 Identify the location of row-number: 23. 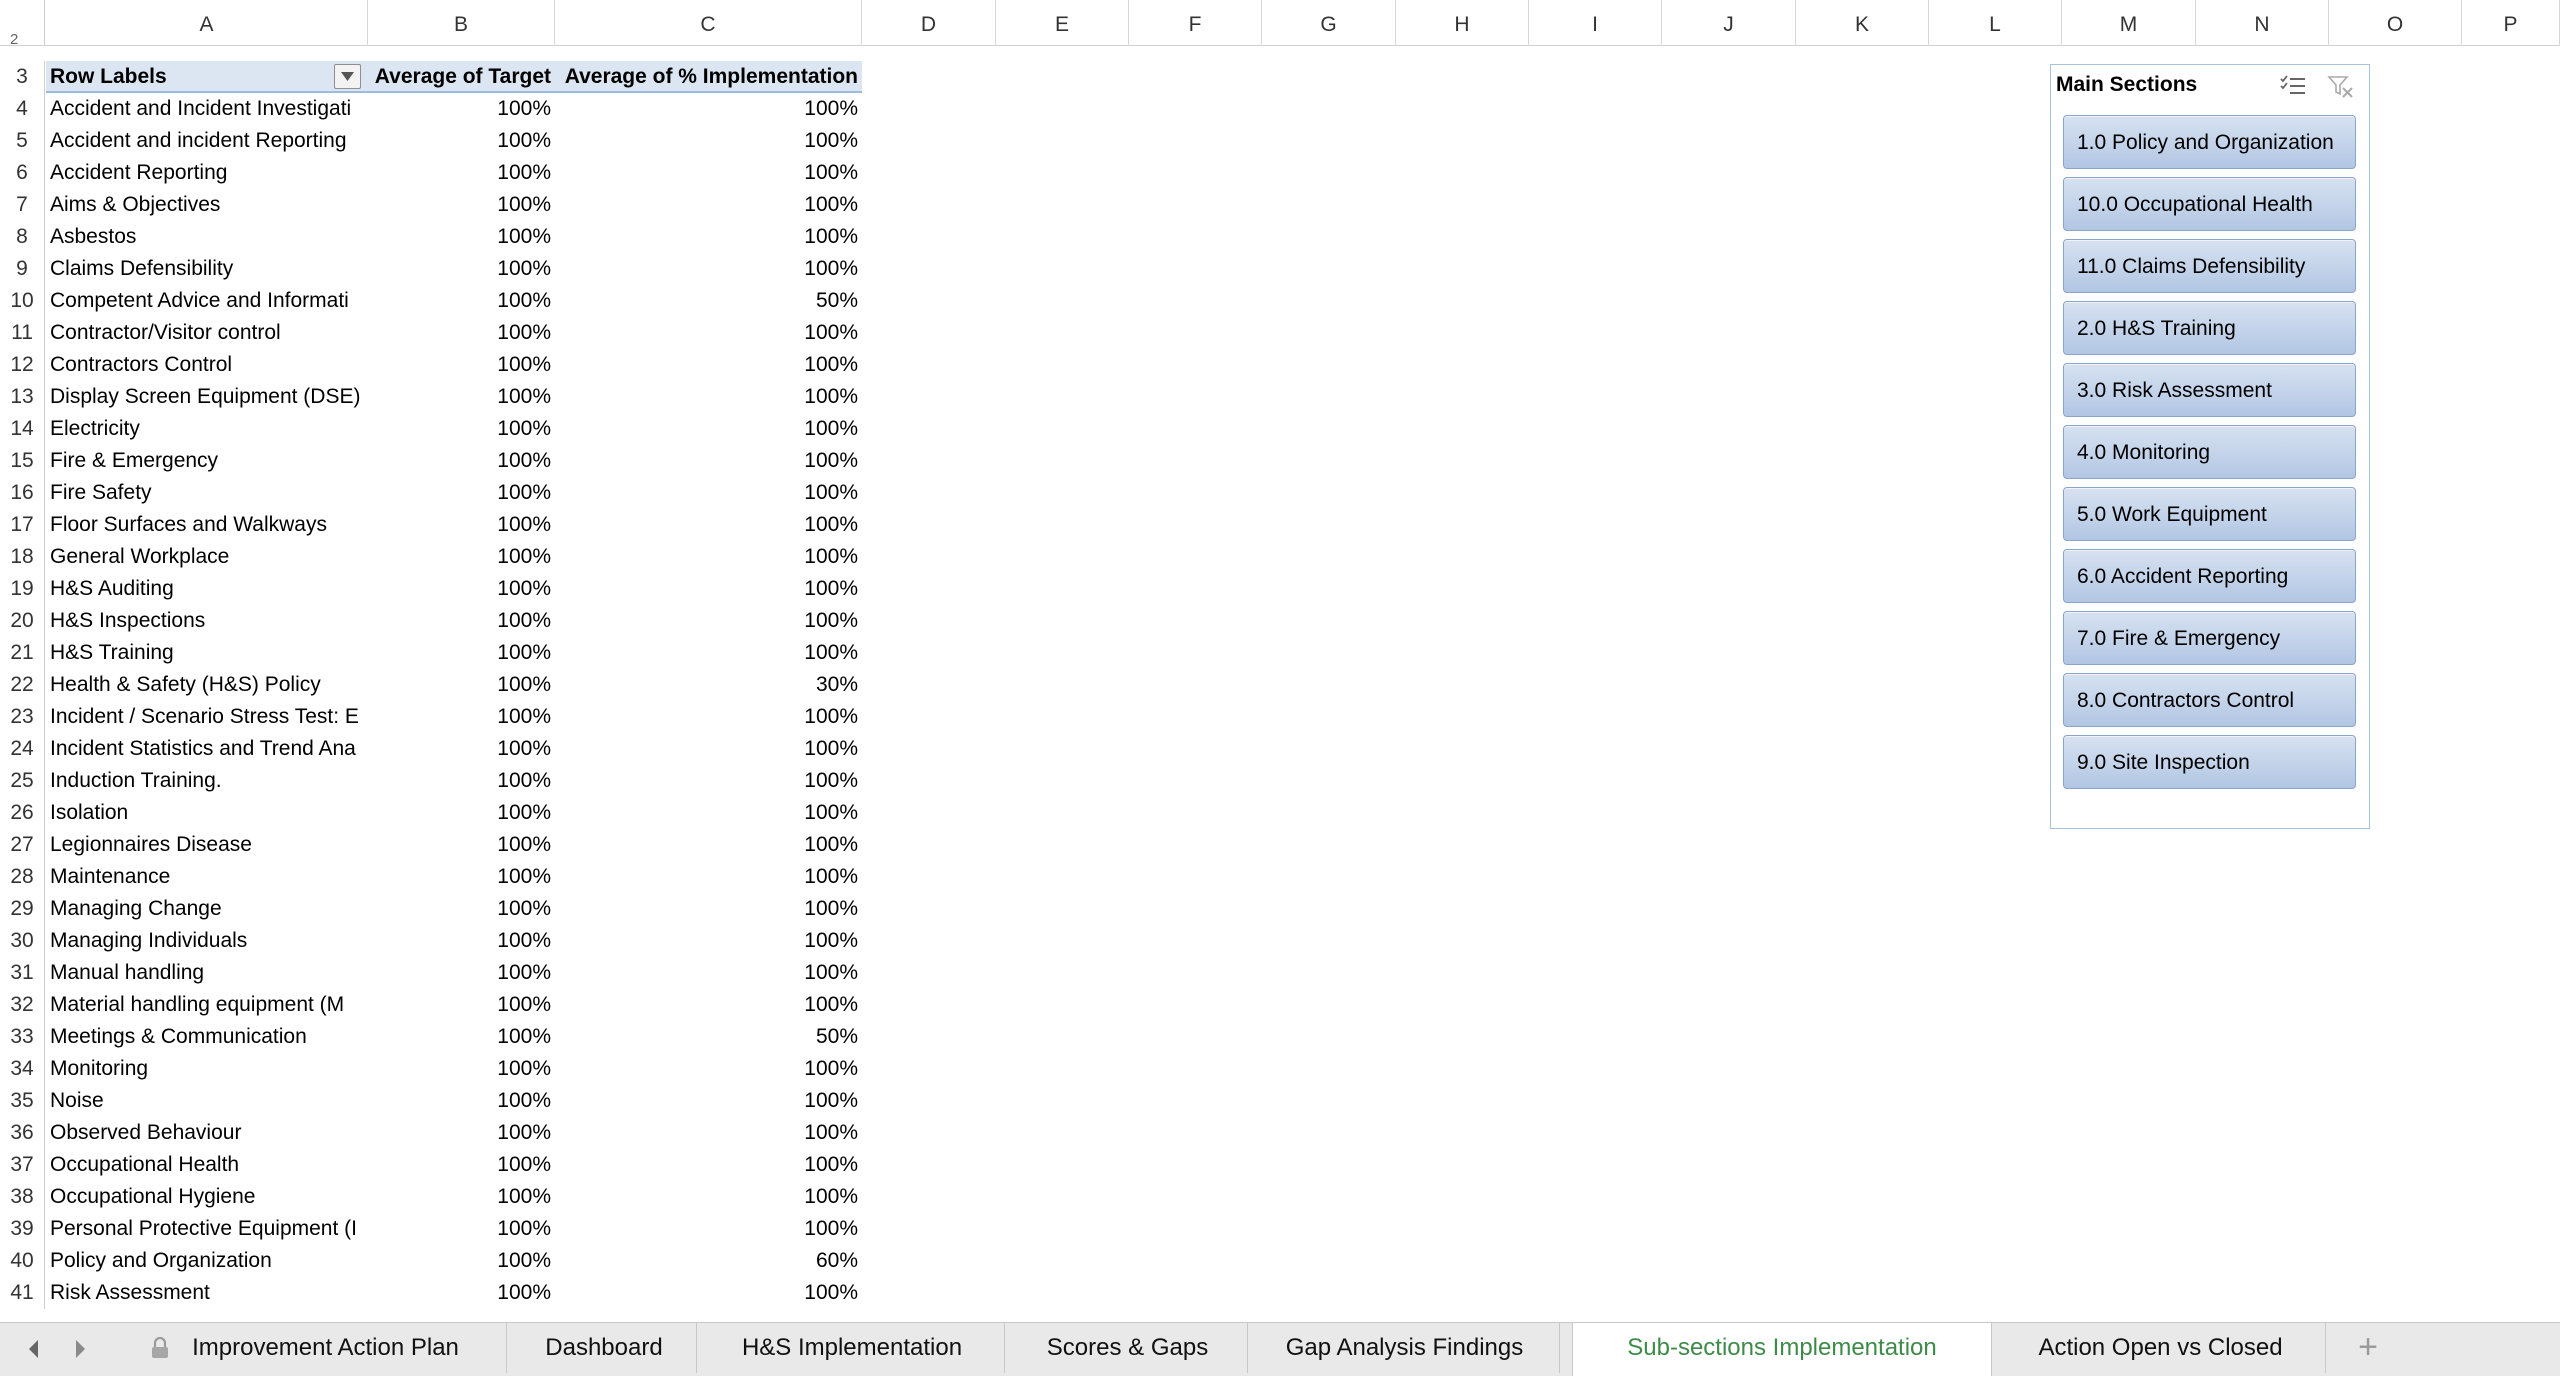
(22, 717).